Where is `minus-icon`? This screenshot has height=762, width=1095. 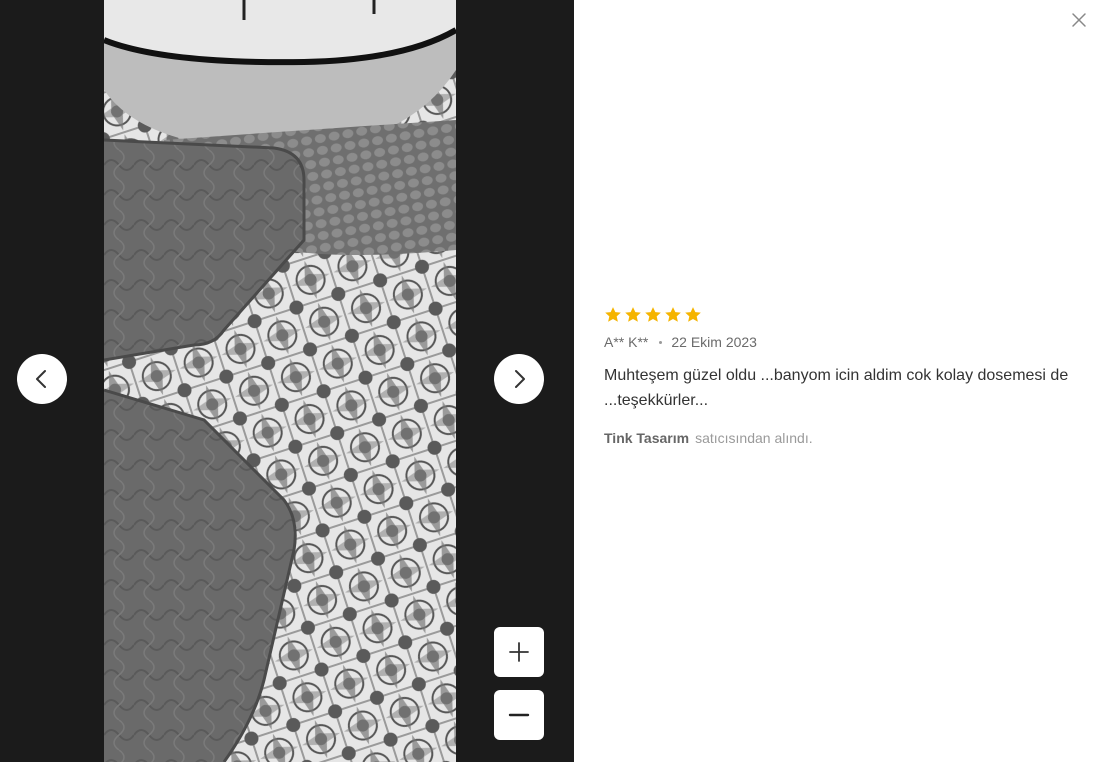 minus-icon is located at coordinates (519, 715).